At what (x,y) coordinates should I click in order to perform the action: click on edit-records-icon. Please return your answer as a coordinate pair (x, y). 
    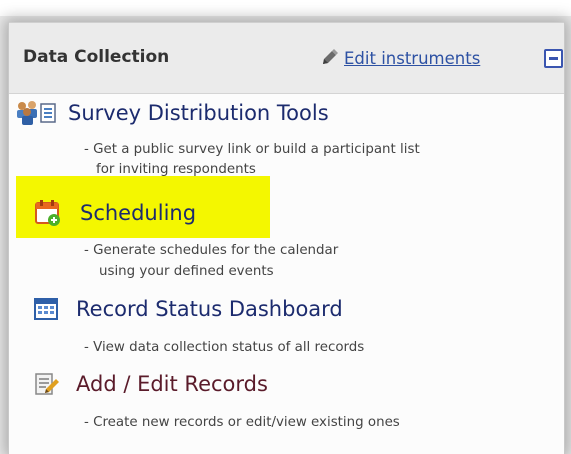
    Looking at the image, I should click on (47, 384).